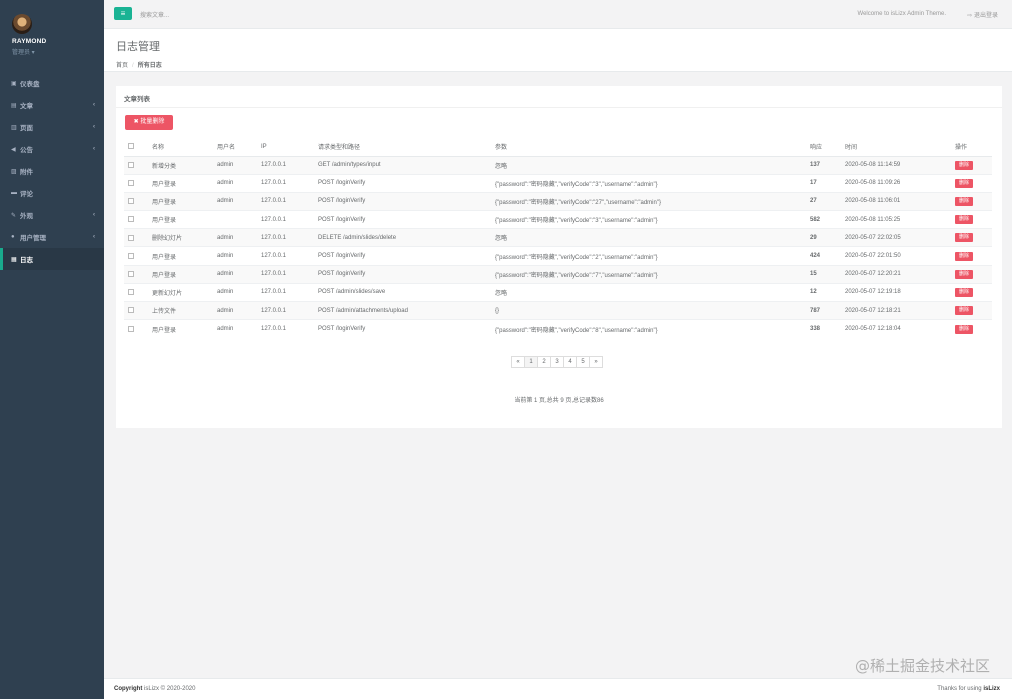 This screenshot has width=1012, height=699. I want to click on profile: RAYMOND 管理员 ▾, so click(52, 36).